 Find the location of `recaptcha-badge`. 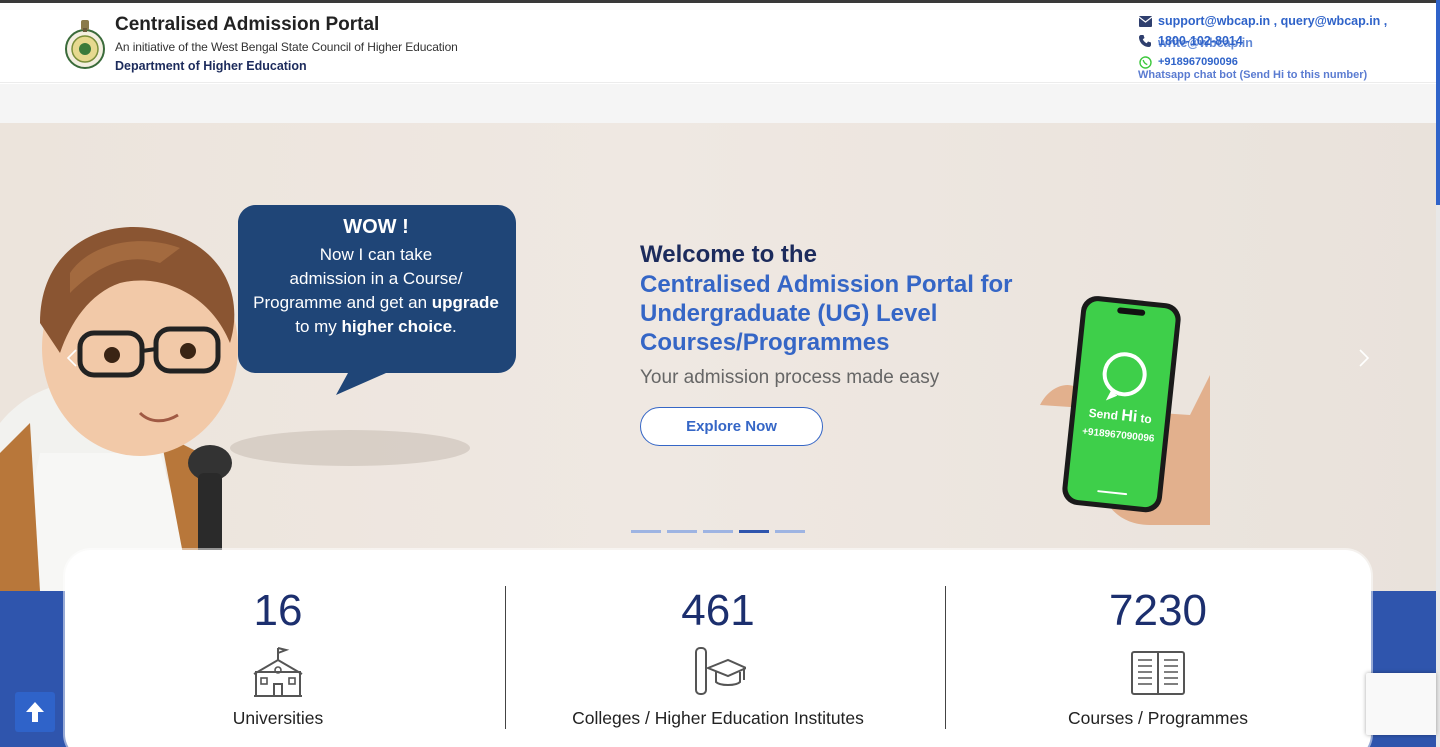

recaptcha-badge is located at coordinates (1401, 704).